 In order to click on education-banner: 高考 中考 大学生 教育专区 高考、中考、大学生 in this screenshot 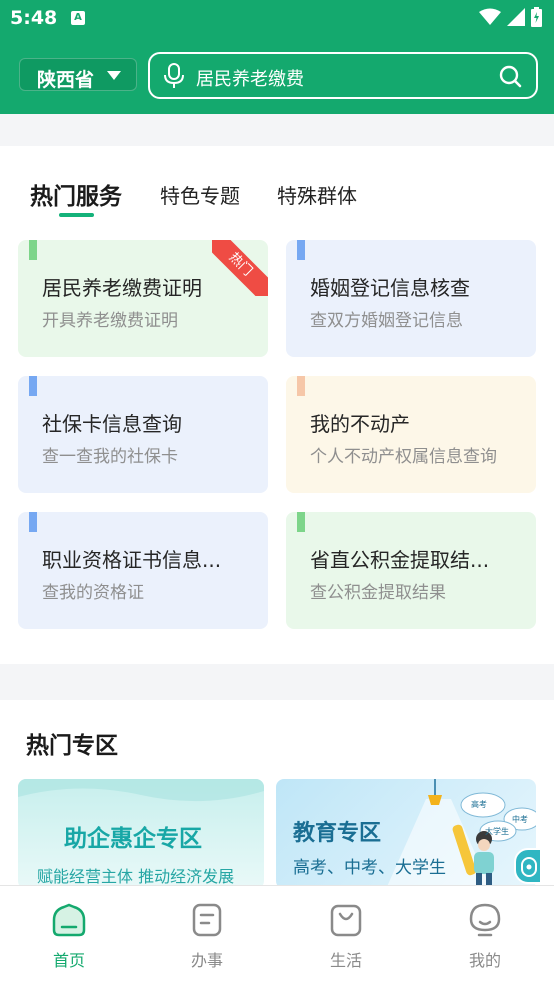, I will do `click(406, 832)`.